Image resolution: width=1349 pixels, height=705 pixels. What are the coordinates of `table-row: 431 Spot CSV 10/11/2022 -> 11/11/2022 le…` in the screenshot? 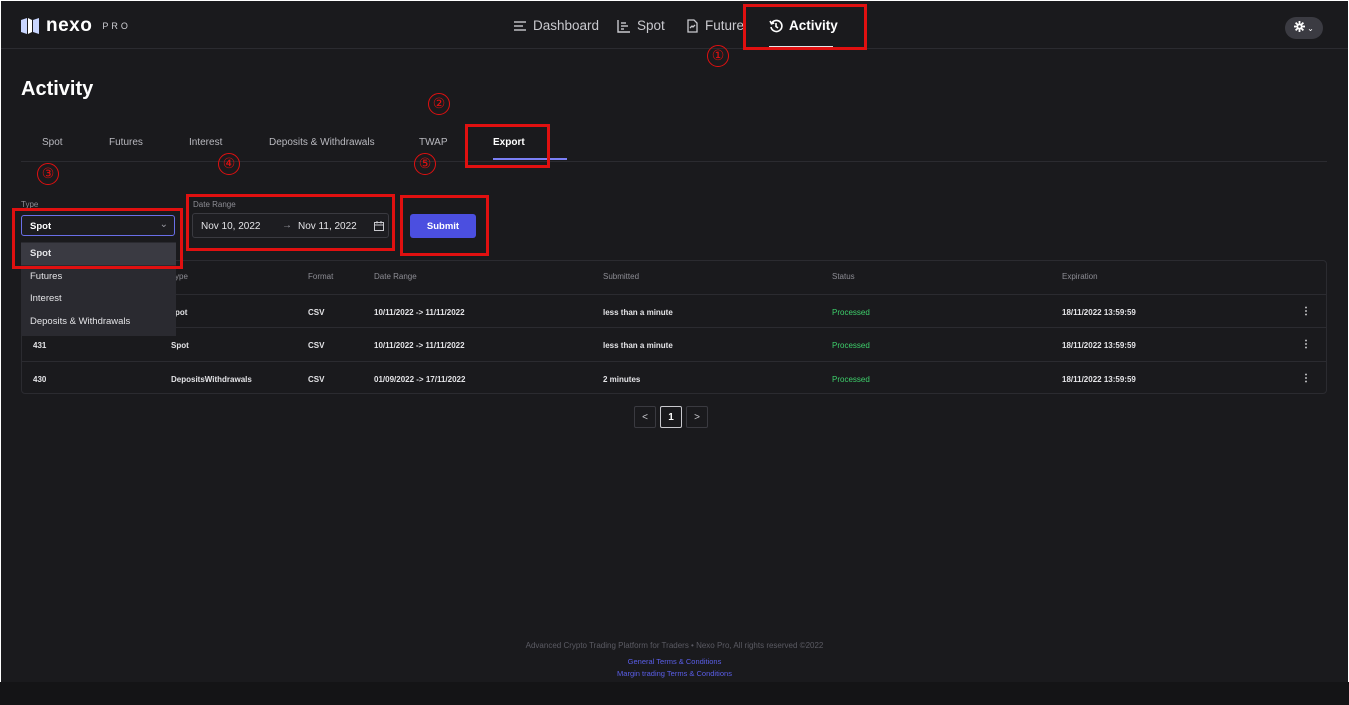 It's located at (674, 344).